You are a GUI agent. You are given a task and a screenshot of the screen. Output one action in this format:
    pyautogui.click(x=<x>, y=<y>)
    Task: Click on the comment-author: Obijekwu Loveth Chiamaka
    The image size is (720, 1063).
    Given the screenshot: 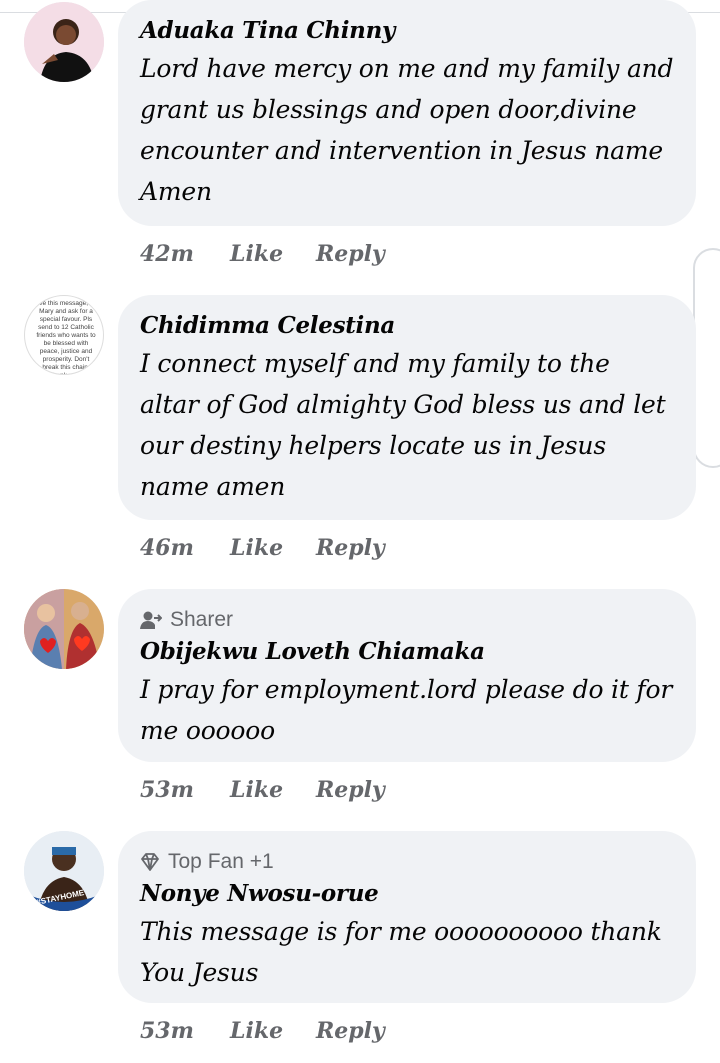 What is the action you would take?
    pyautogui.click(x=407, y=652)
    